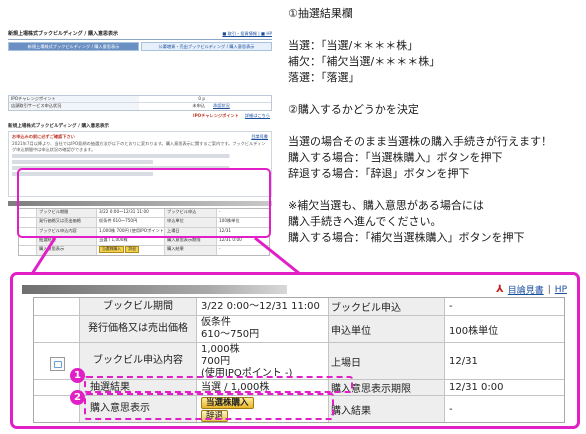 This screenshot has height=434, width=586. Describe the element at coordinates (140, 39) in the screenshot. I see `mini-divider` at that location.